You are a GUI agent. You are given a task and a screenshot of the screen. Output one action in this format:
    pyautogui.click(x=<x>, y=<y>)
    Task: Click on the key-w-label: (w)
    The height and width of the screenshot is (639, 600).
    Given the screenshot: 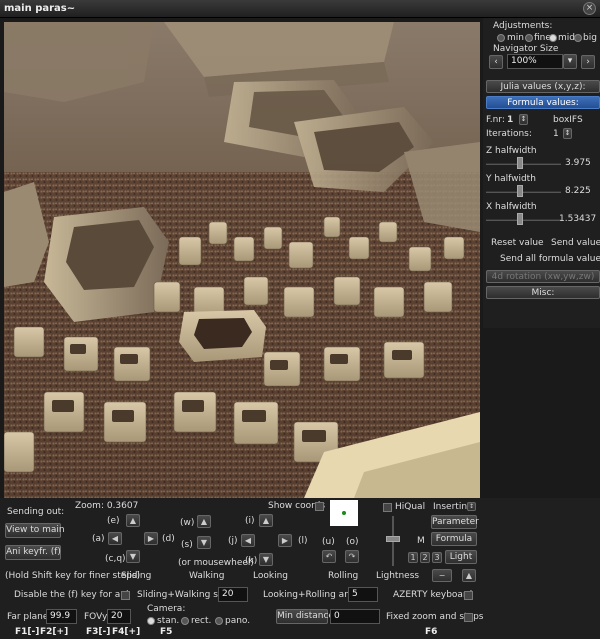 What is the action you would take?
    pyautogui.click(x=187, y=523)
    